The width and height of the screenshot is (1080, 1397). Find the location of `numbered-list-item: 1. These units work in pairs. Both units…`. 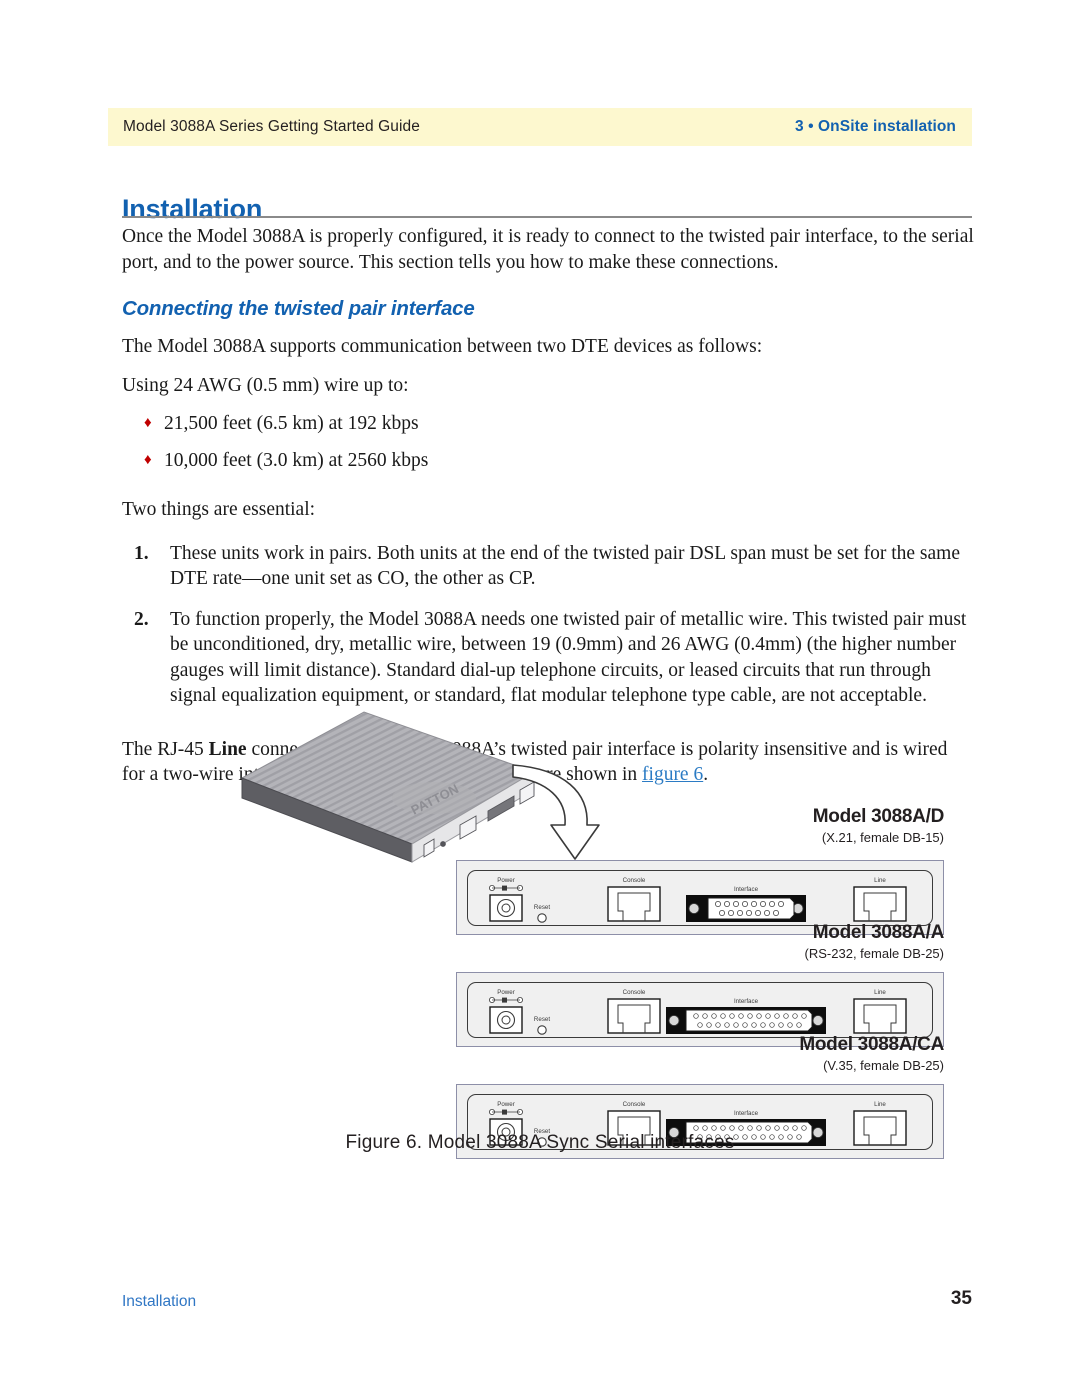

numbered-list-item: 1. These units work in pairs. Both units… is located at coordinates (554, 566).